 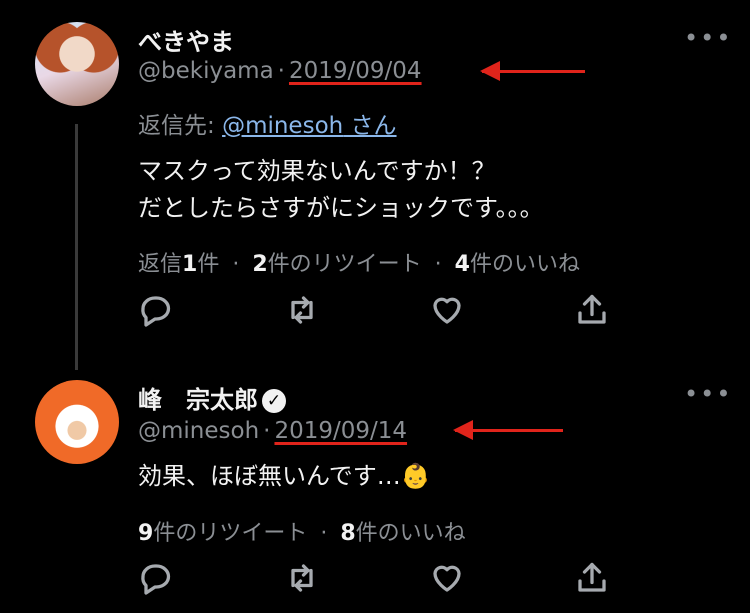 I want to click on tweet1-display-name: べきやま, so click(x=186, y=39).